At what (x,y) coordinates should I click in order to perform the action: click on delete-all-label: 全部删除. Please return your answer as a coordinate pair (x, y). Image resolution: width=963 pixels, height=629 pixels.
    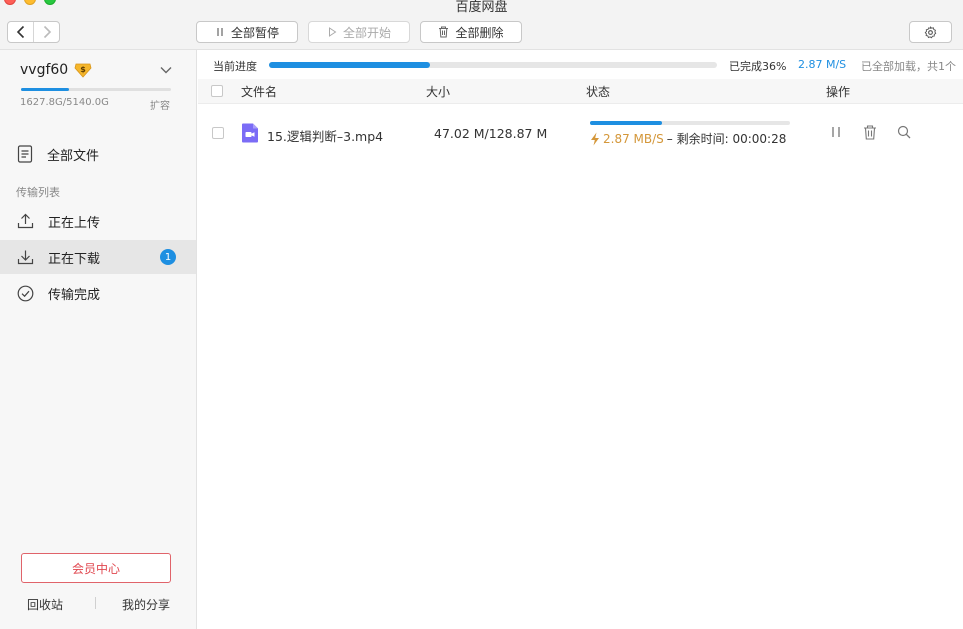
    Looking at the image, I should click on (479, 32).